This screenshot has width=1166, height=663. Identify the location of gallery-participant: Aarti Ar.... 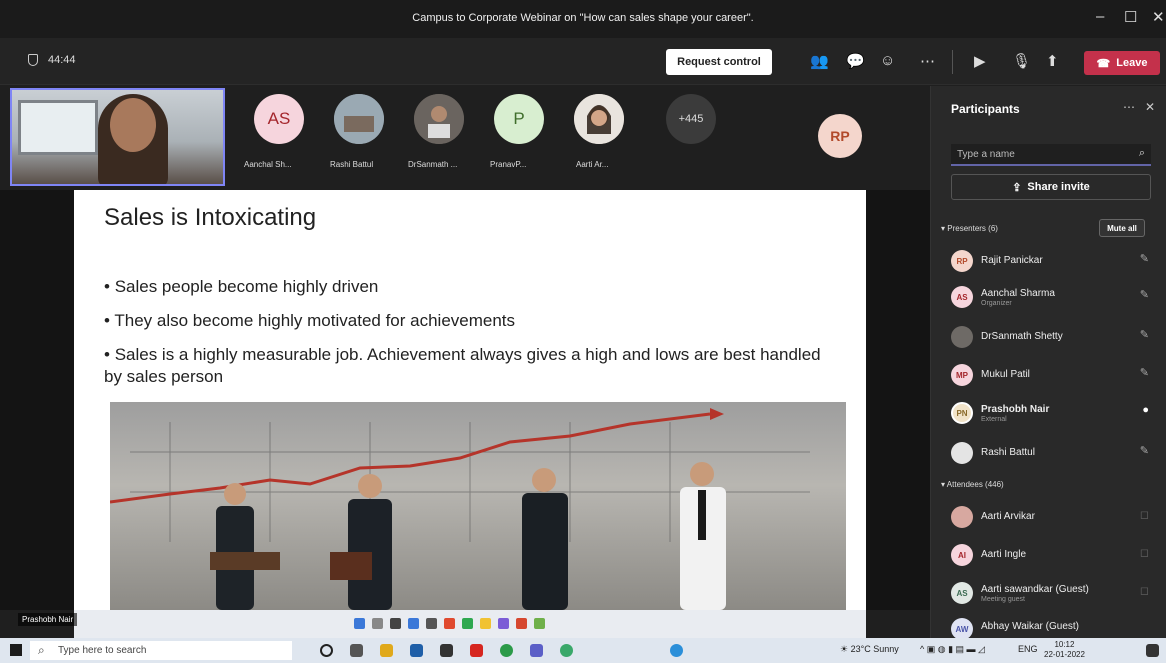
(599, 139).